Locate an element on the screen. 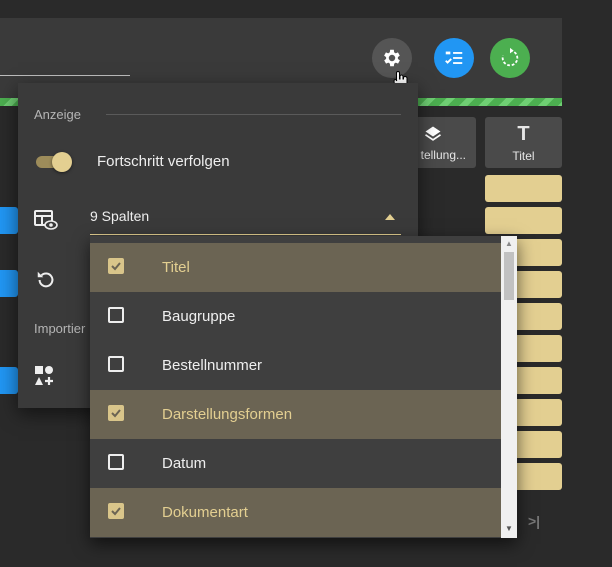 The image size is (612, 567). shapes-add-icon is located at coordinates (46, 378).